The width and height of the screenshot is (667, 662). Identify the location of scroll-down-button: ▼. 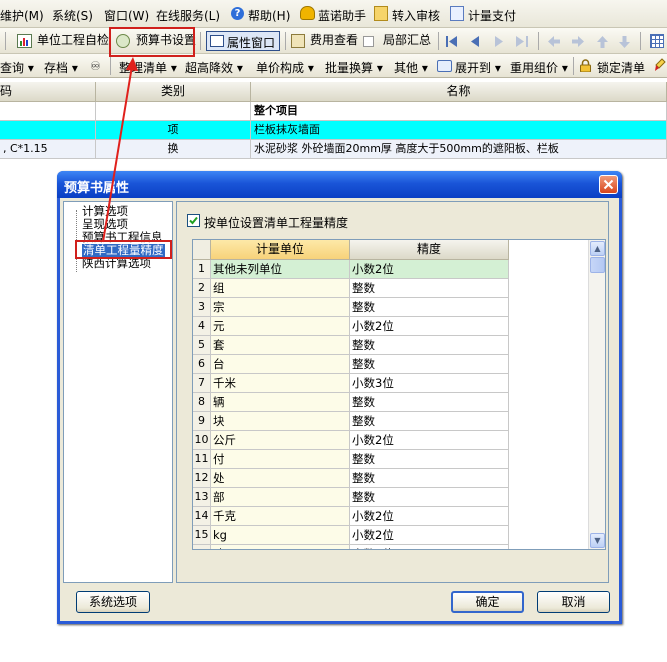
(597, 540).